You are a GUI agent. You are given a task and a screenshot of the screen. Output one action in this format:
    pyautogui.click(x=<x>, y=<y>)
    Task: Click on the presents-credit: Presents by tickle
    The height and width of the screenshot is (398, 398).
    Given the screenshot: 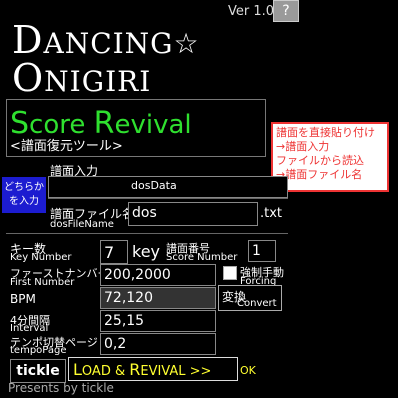 What is the action you would take?
    pyautogui.click(x=61, y=388)
    